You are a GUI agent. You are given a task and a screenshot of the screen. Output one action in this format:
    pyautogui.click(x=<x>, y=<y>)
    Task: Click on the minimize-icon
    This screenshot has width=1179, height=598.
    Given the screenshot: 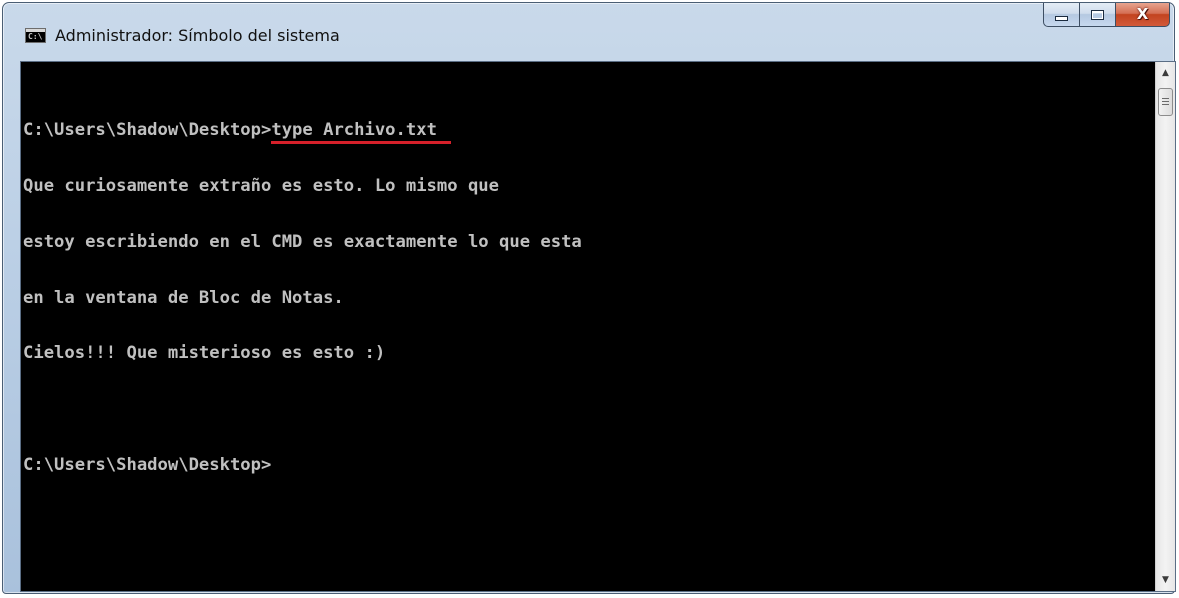 What is the action you would take?
    pyautogui.click(x=1061, y=18)
    